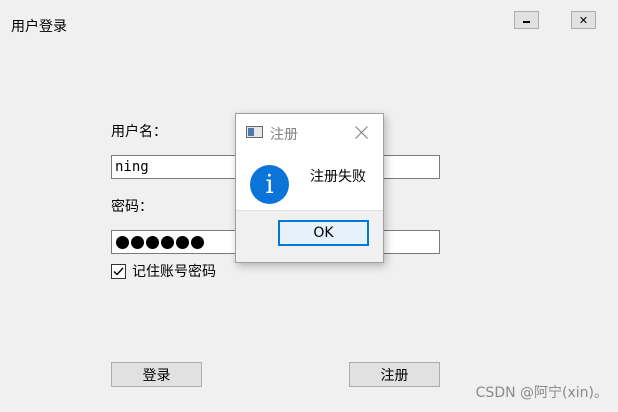 The height and width of the screenshot is (412, 618). I want to click on close-button: ✕, so click(583, 20).